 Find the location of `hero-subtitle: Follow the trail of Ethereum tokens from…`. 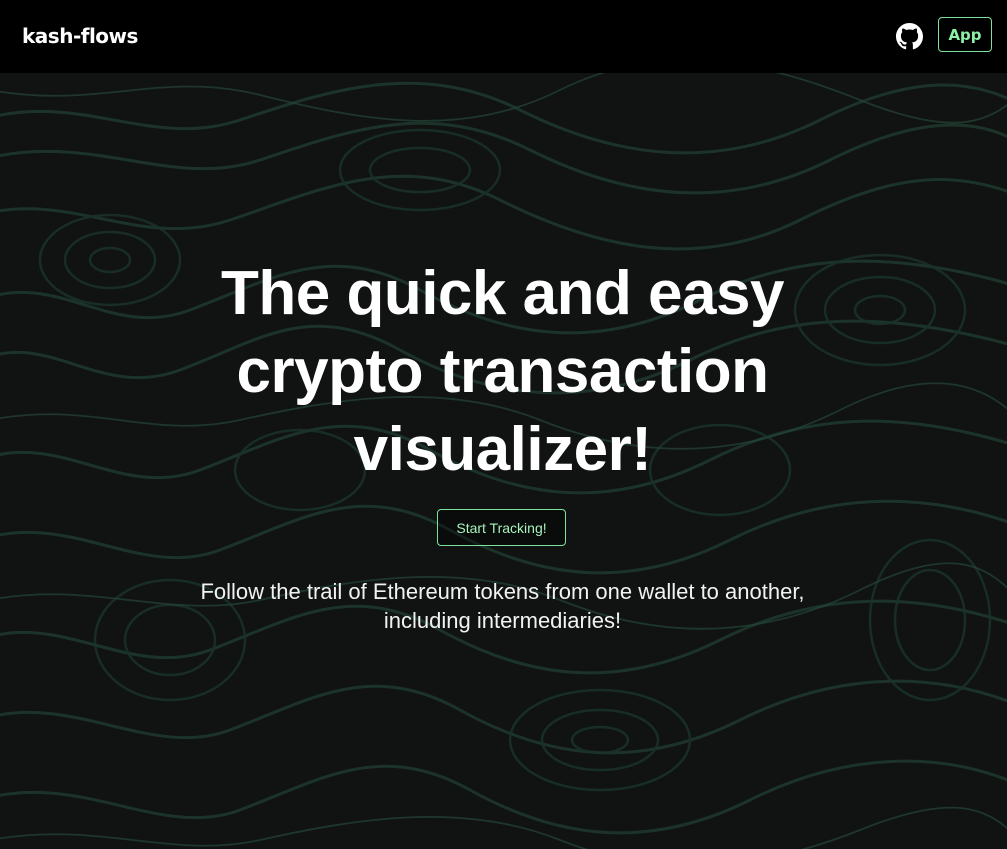

hero-subtitle: Follow the trail of Ethereum tokens from… is located at coordinates (502, 606).